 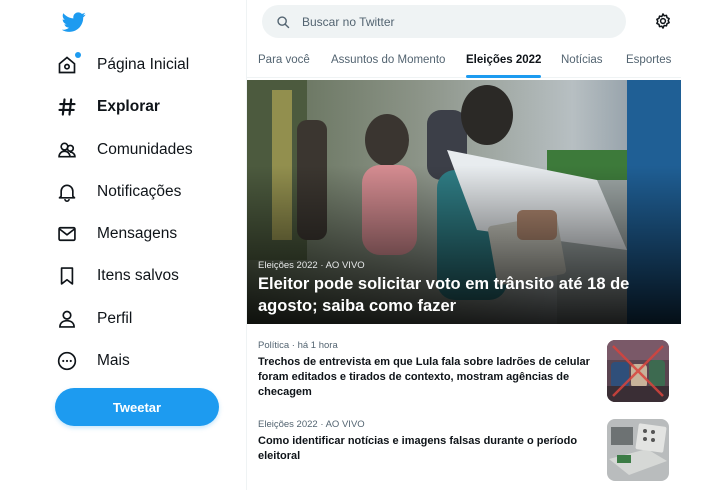 I want to click on sidebar-item-label: Perfil, so click(x=115, y=318).